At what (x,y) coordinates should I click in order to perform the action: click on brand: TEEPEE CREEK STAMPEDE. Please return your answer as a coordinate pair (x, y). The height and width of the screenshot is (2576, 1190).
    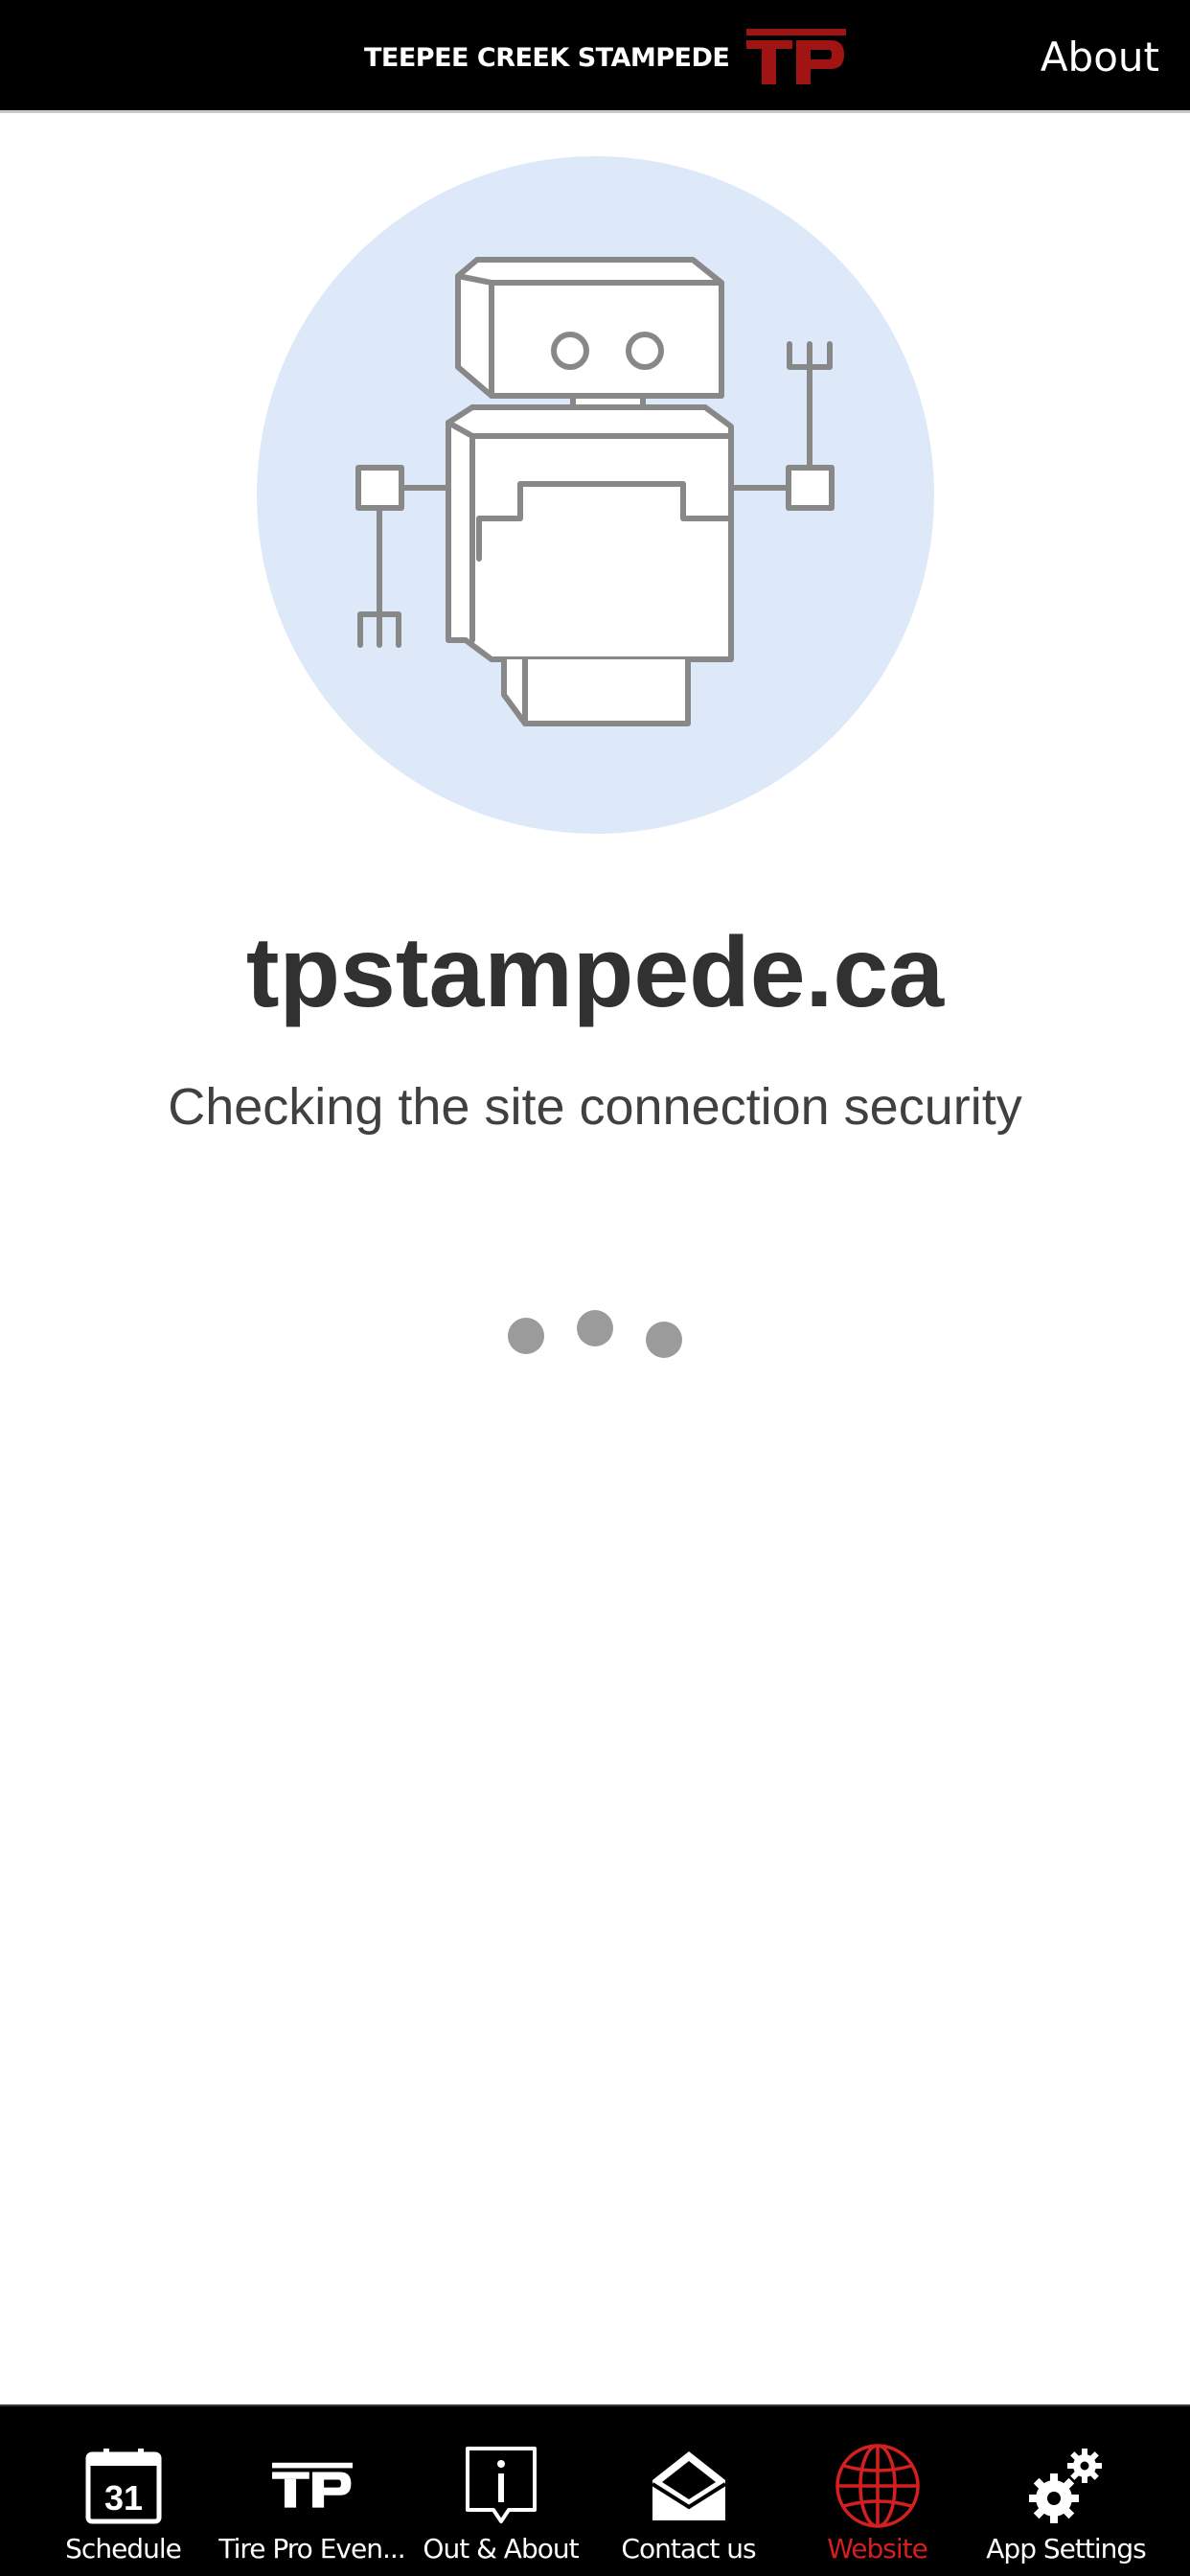
    Looking at the image, I should click on (606, 57).